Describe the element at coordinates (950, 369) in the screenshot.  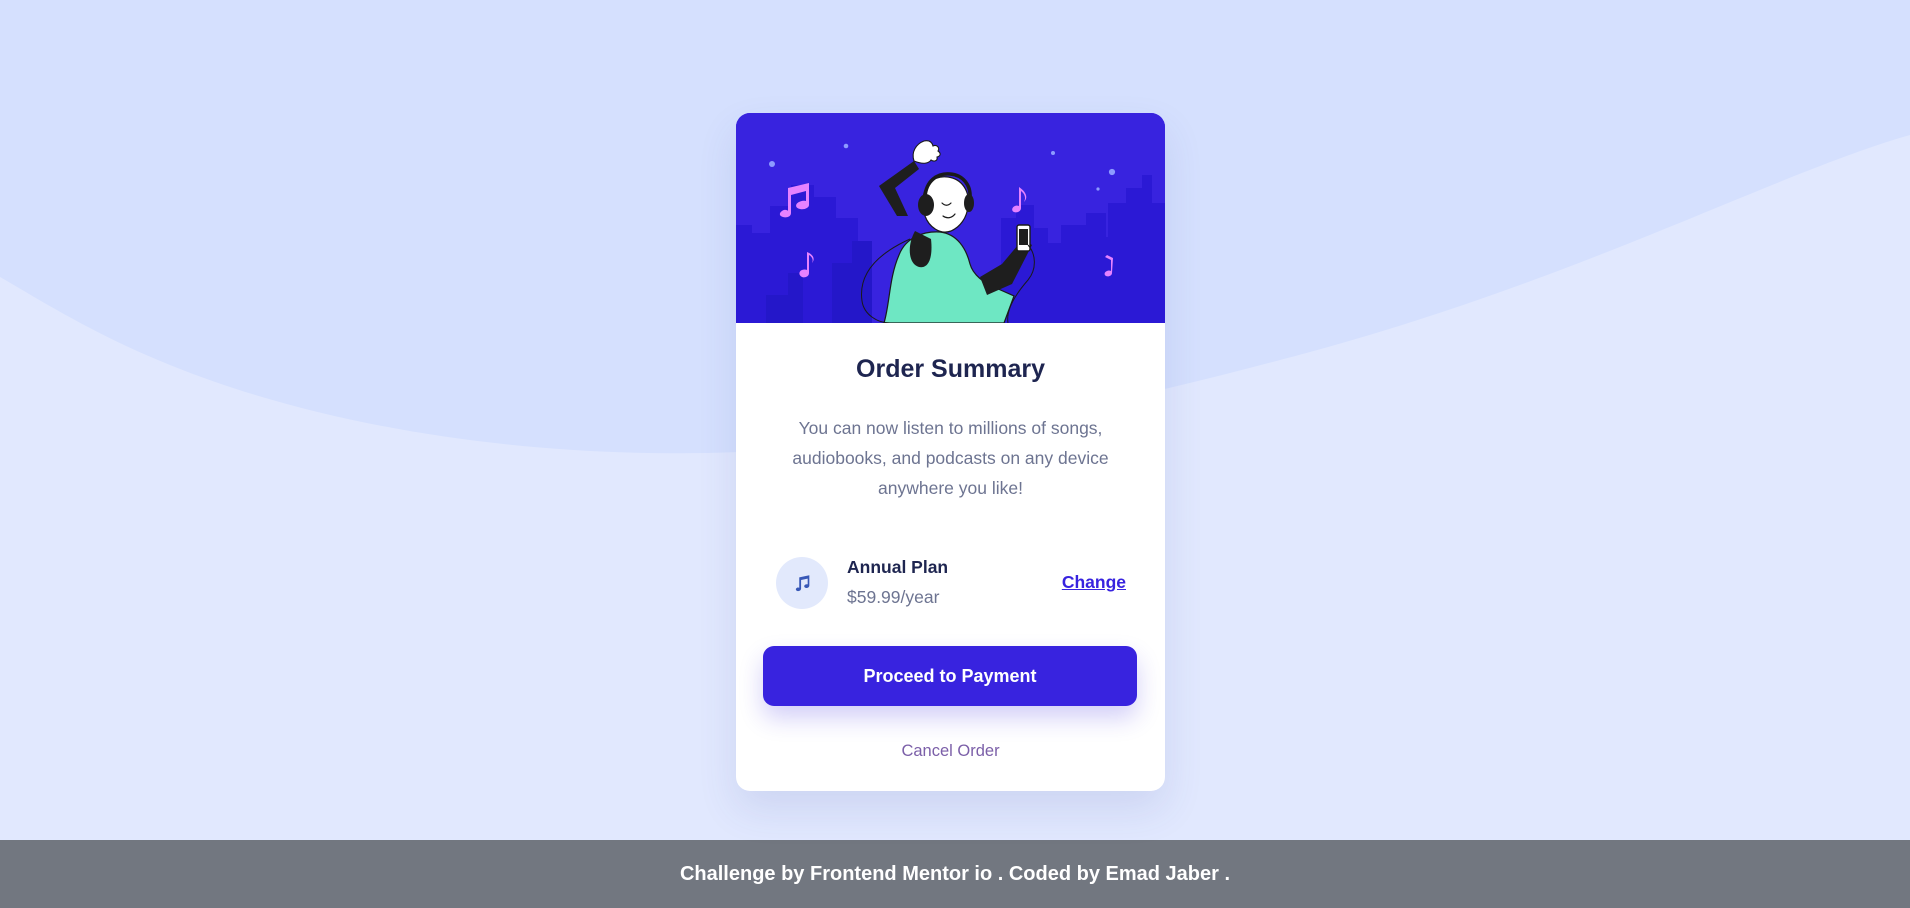
I see `order-summary-title: Order Summary` at that location.